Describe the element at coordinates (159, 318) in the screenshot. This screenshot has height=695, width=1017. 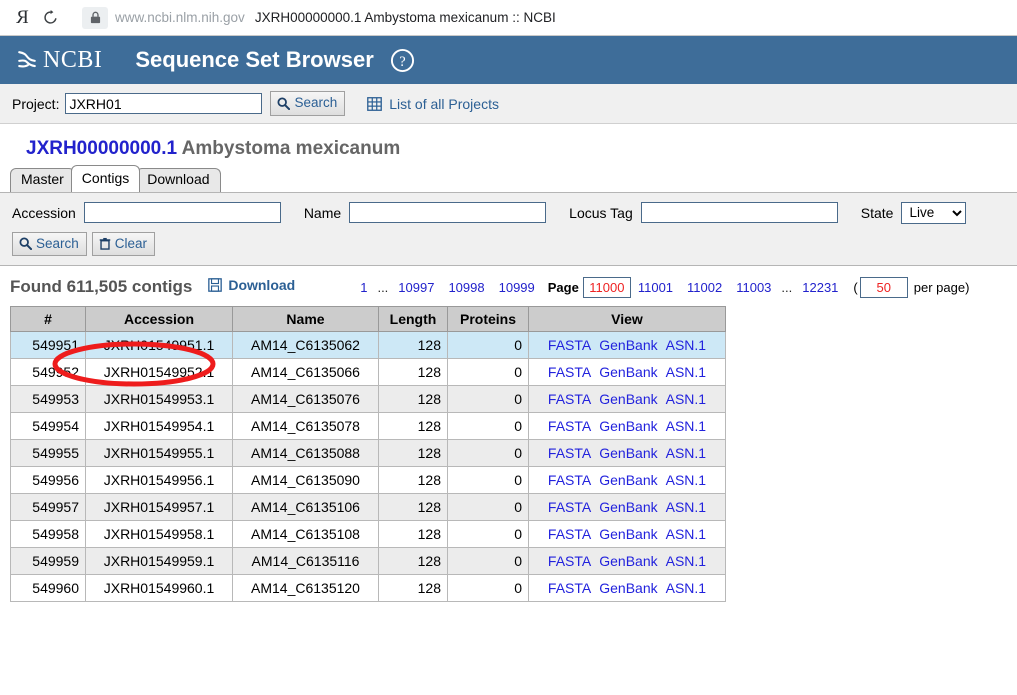
I see `column-header-accession: Accession` at that location.